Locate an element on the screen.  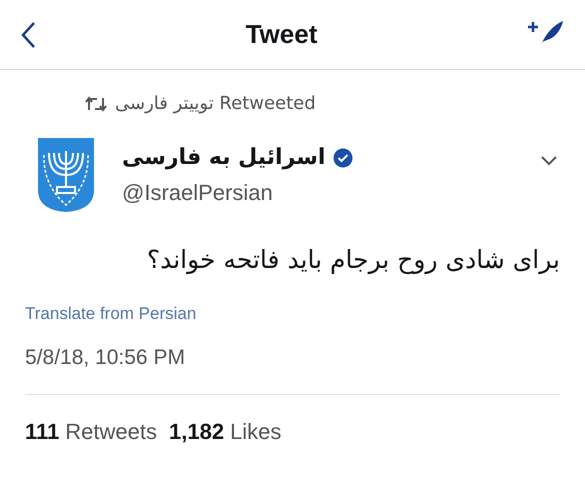
retweet-icon is located at coordinates (96, 104).